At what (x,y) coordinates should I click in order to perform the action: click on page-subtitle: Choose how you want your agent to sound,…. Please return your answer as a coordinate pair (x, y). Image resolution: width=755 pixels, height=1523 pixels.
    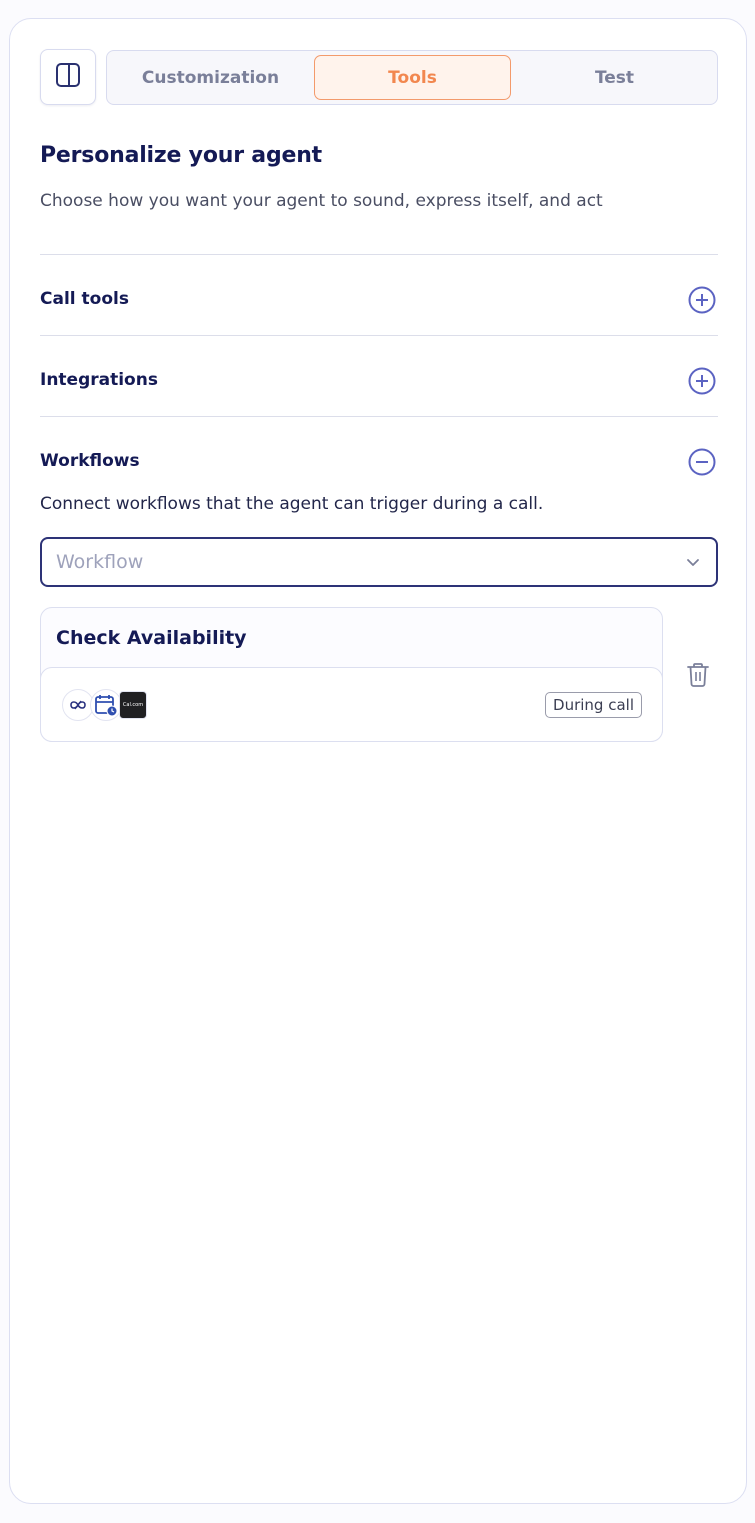
    Looking at the image, I should click on (321, 201).